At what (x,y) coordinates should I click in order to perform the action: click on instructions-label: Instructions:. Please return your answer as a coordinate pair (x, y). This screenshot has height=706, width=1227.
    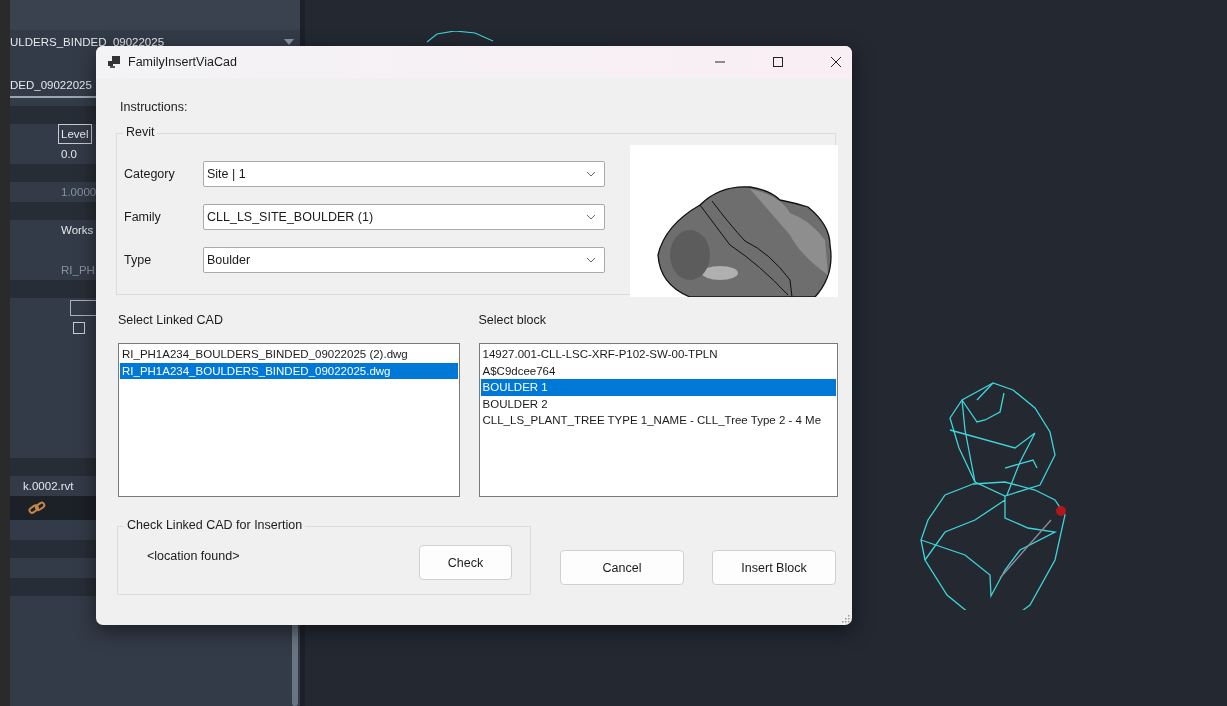
    Looking at the image, I should click on (154, 107).